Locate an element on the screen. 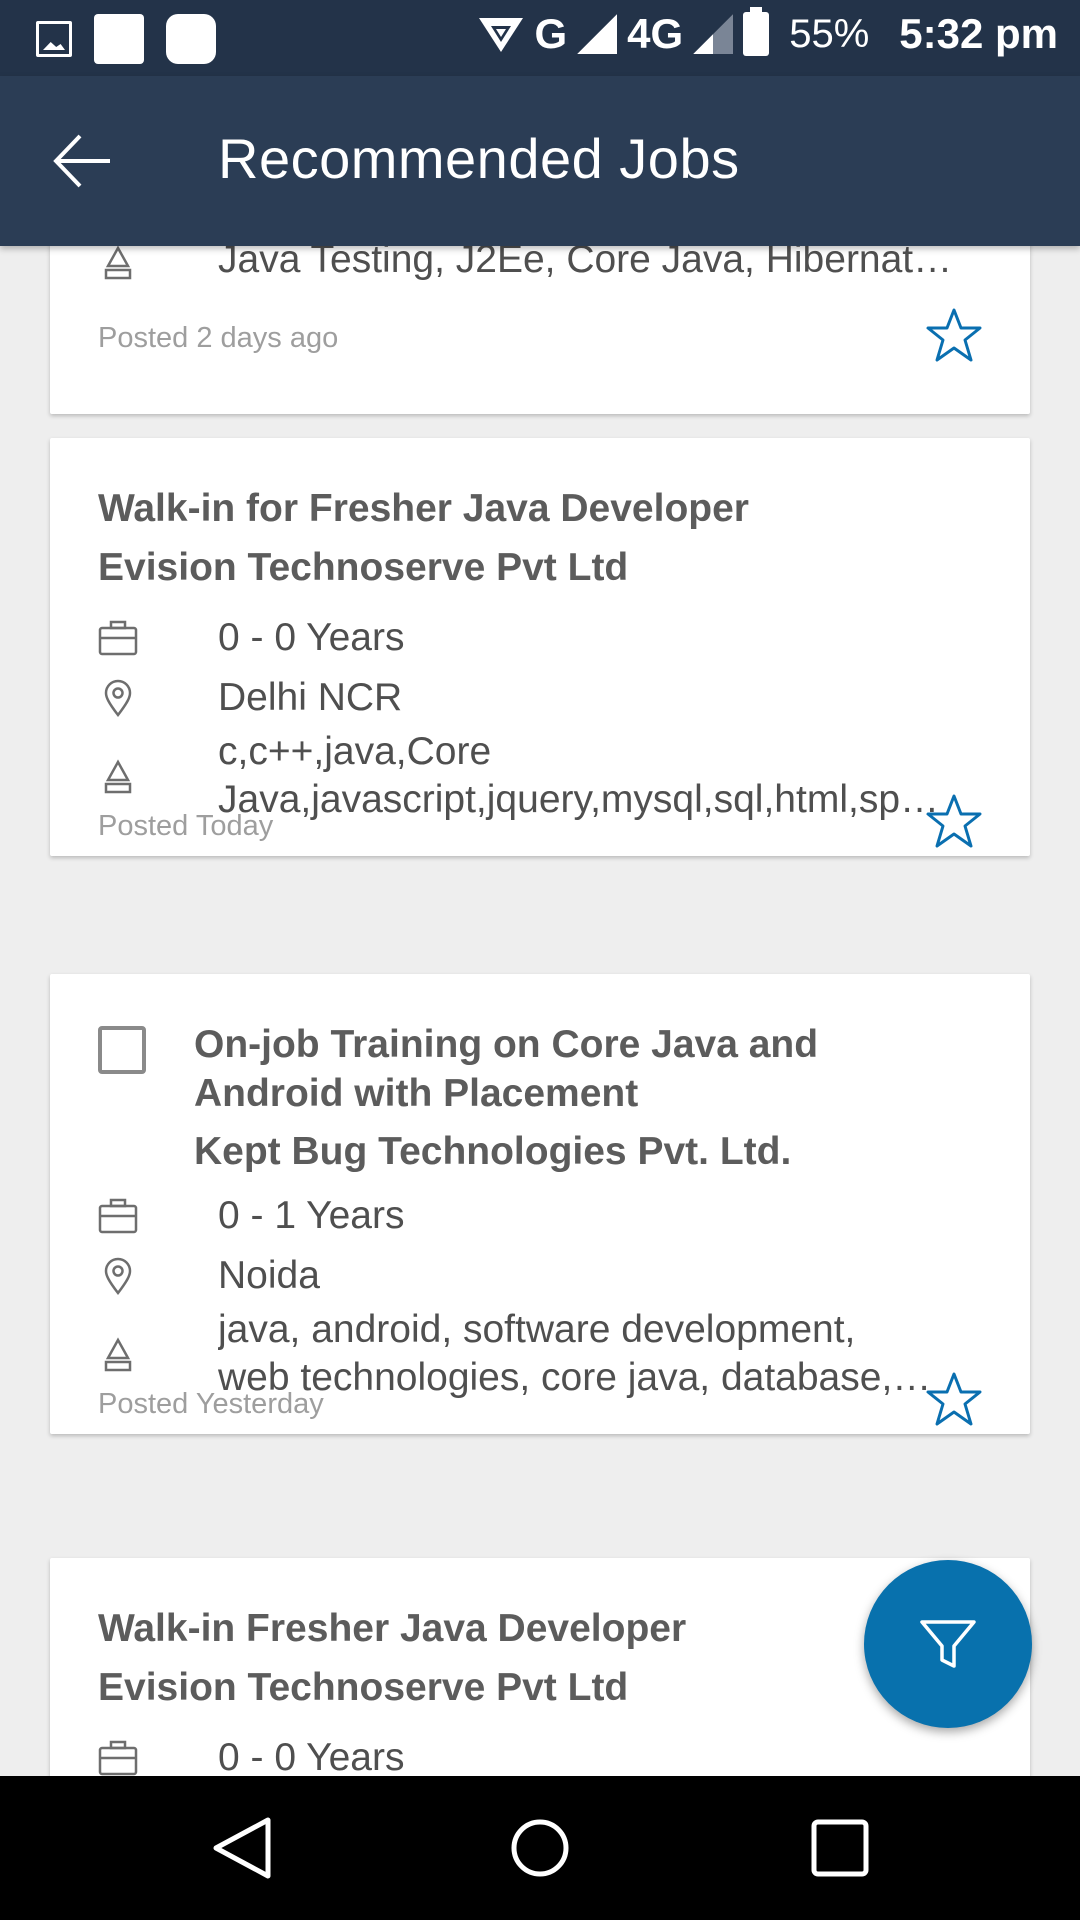  posted-date: Posted 2 days ago is located at coordinates (218, 338).